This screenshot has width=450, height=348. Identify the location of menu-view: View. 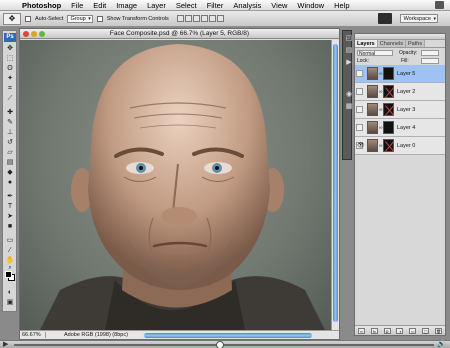
(279, 5).